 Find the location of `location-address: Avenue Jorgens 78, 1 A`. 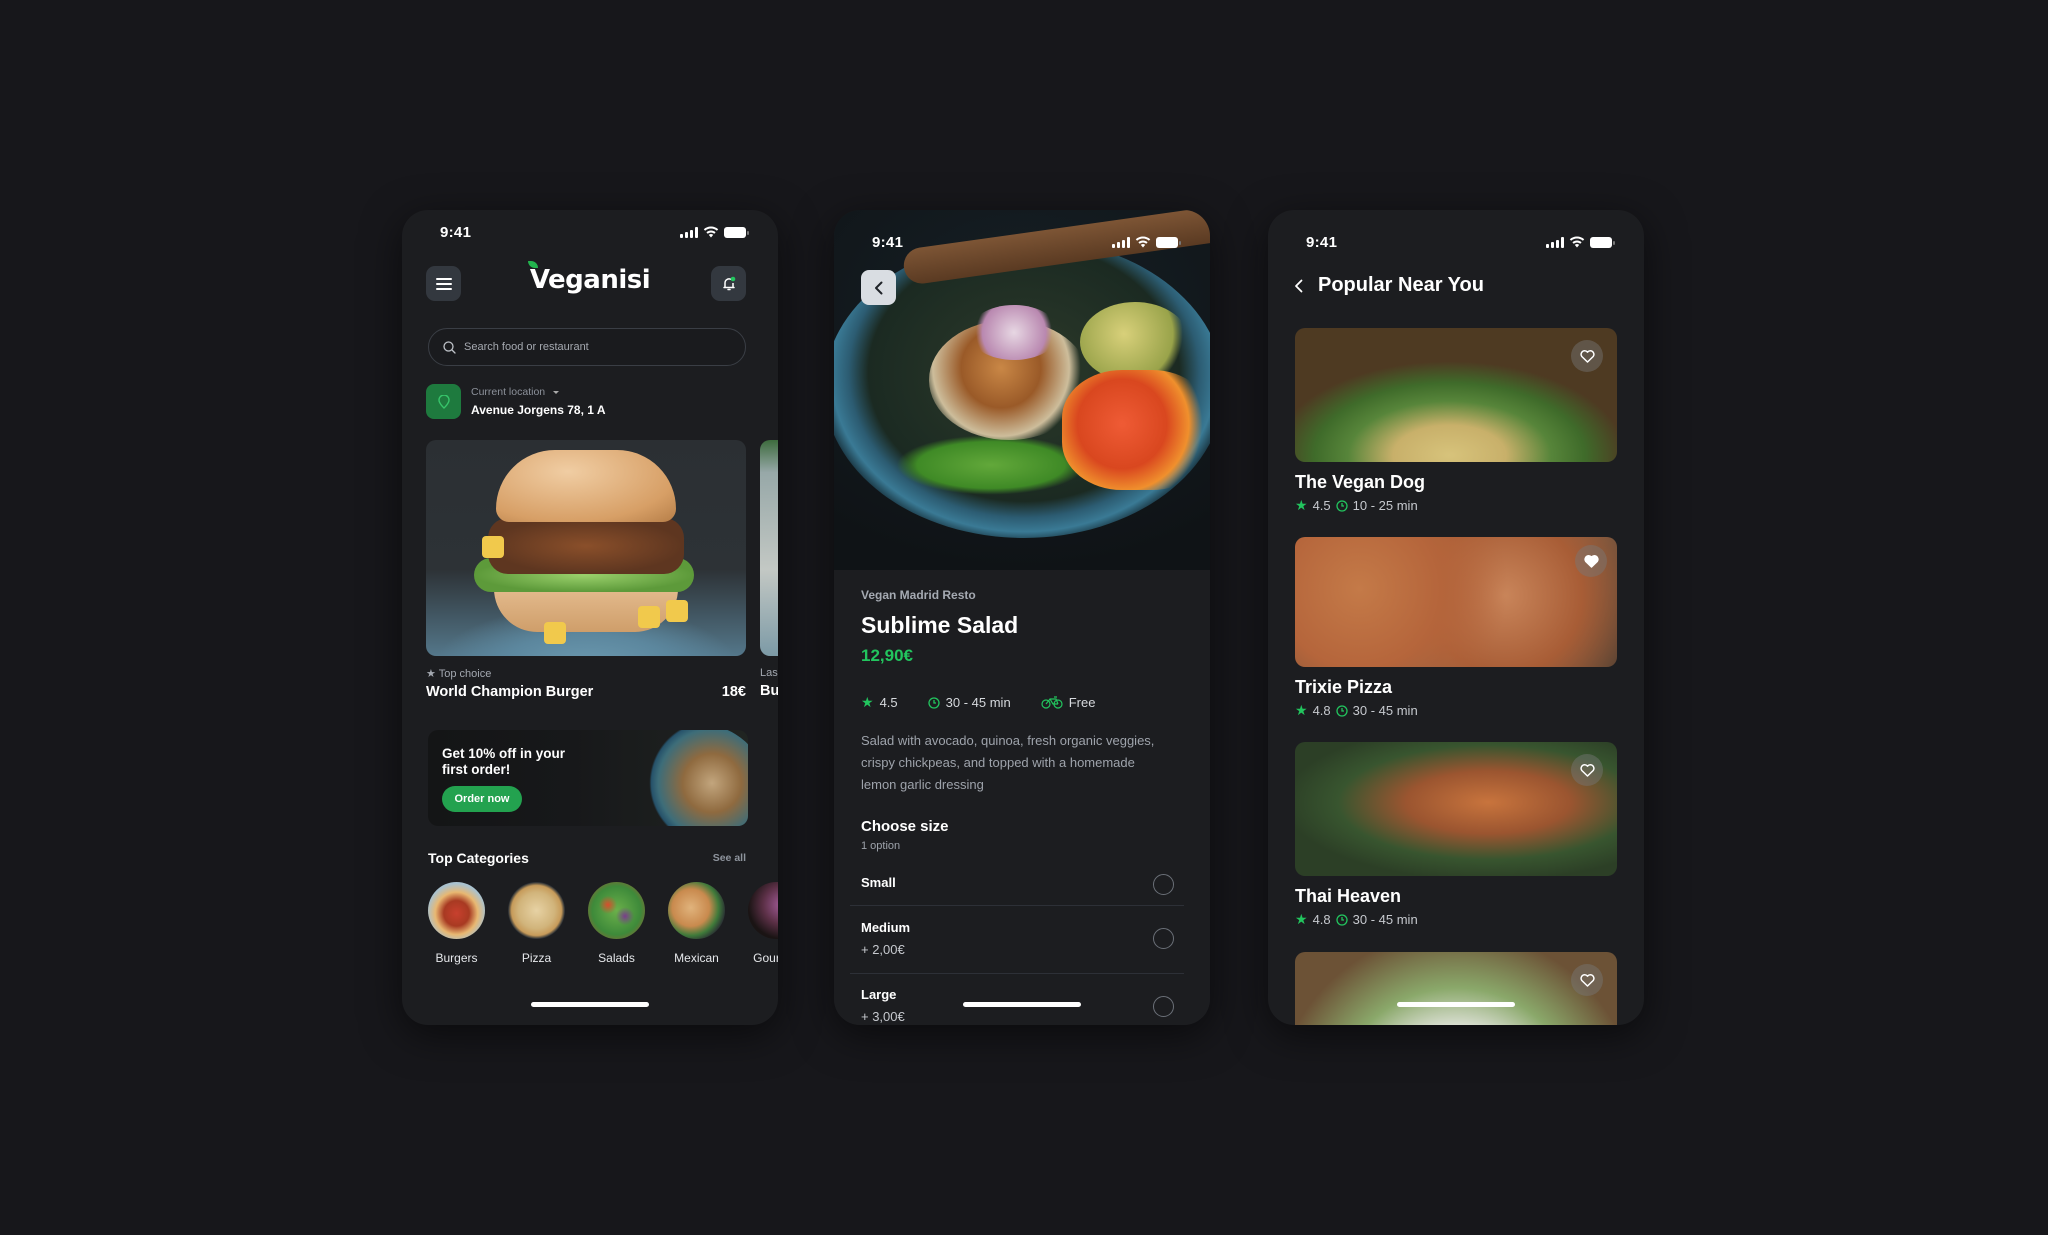

location-address: Avenue Jorgens 78, 1 A is located at coordinates (538, 410).